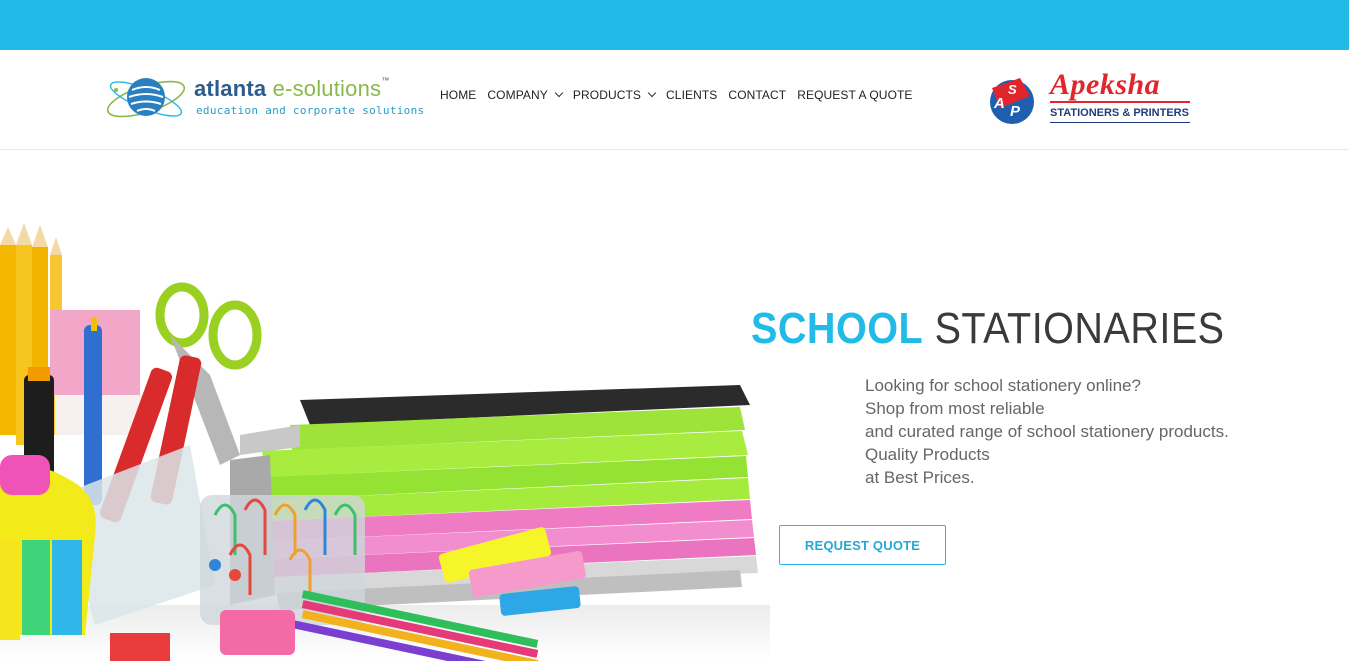  Describe the element at coordinates (517, 95) in the screenshot. I see `nav-company-label: COMPANY` at that location.